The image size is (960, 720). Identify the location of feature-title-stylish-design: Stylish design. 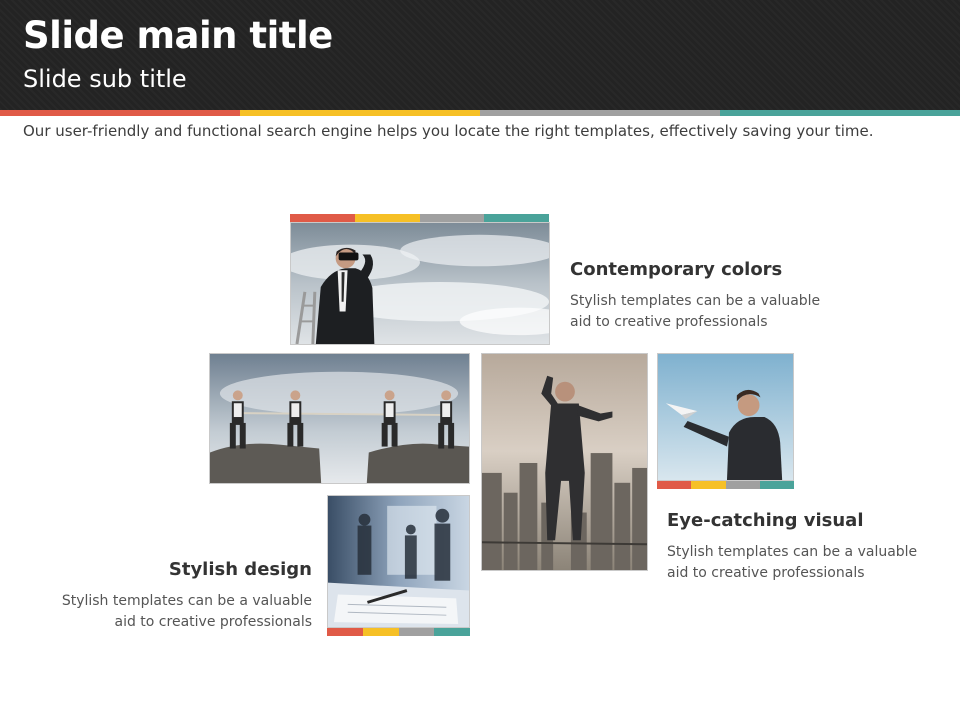
(240, 569).